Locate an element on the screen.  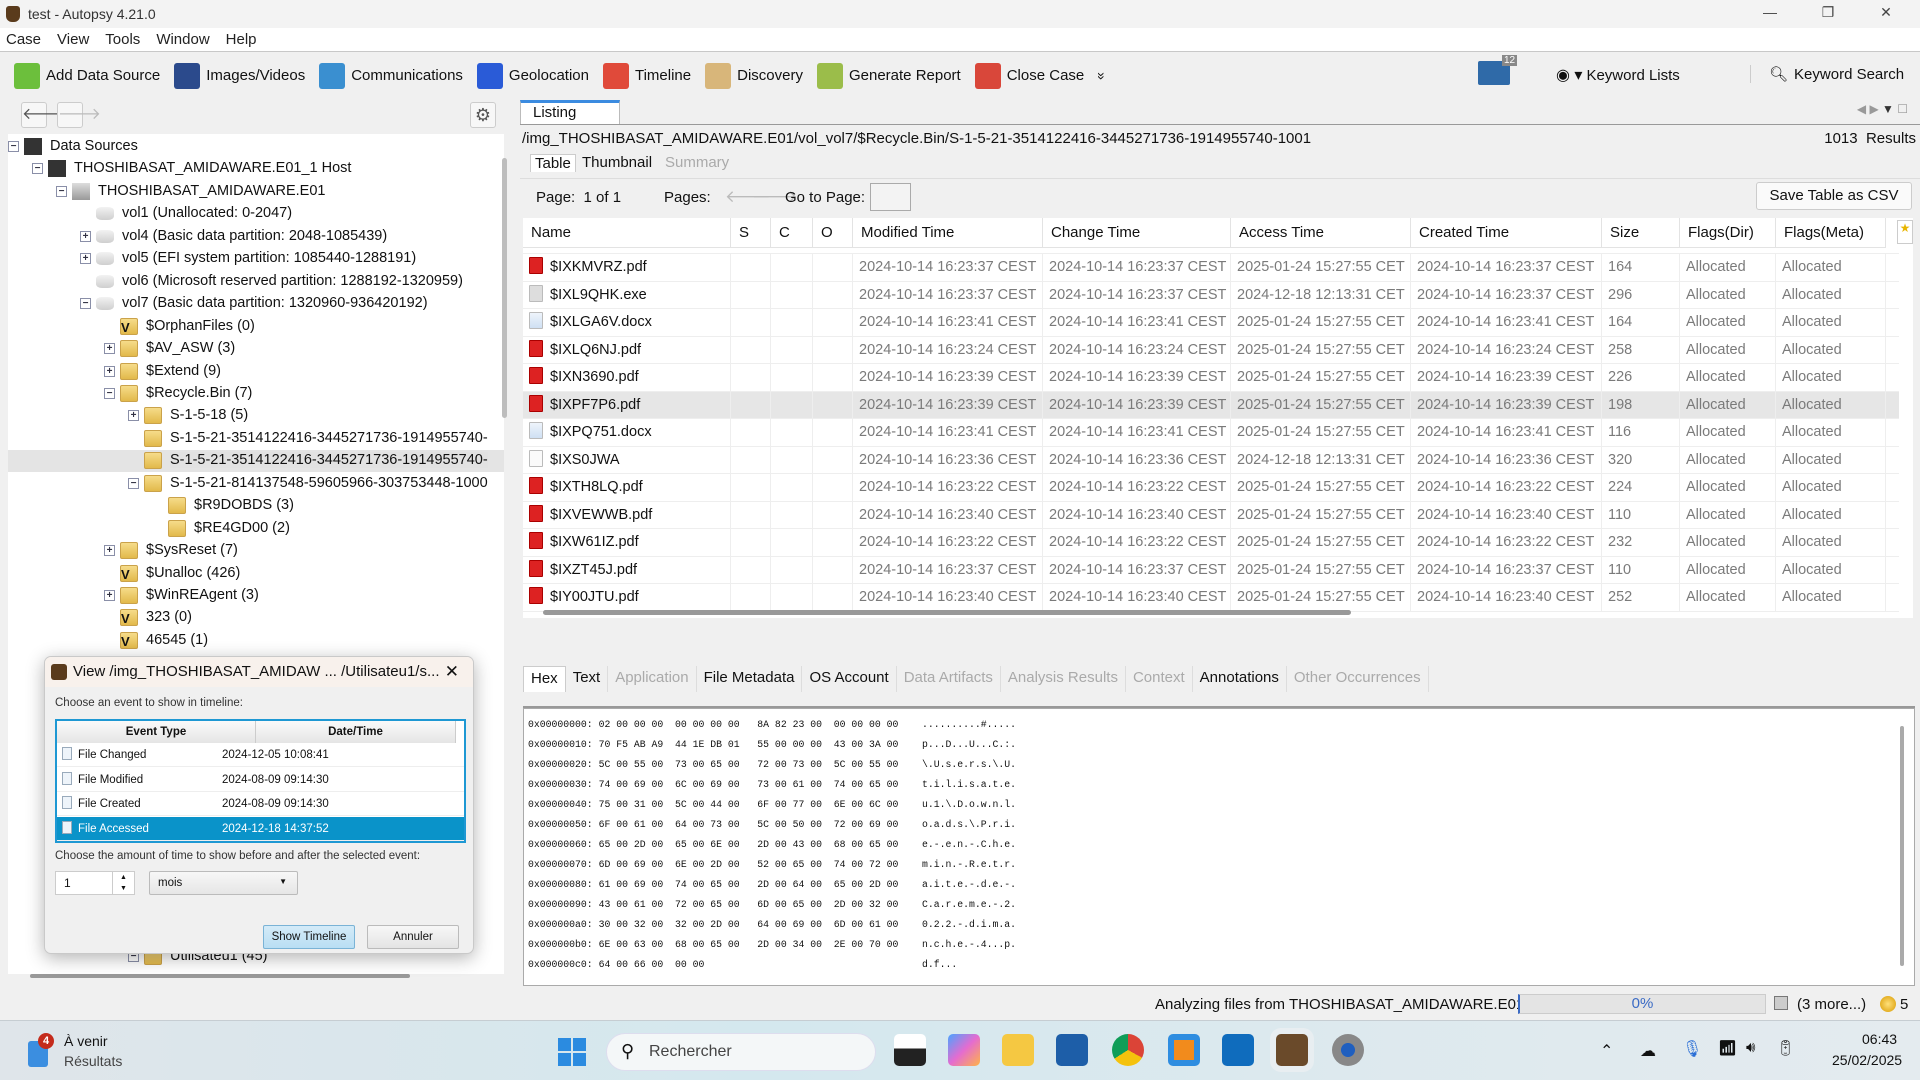
tree-node: V 323 (0) is located at coordinates (256, 618).